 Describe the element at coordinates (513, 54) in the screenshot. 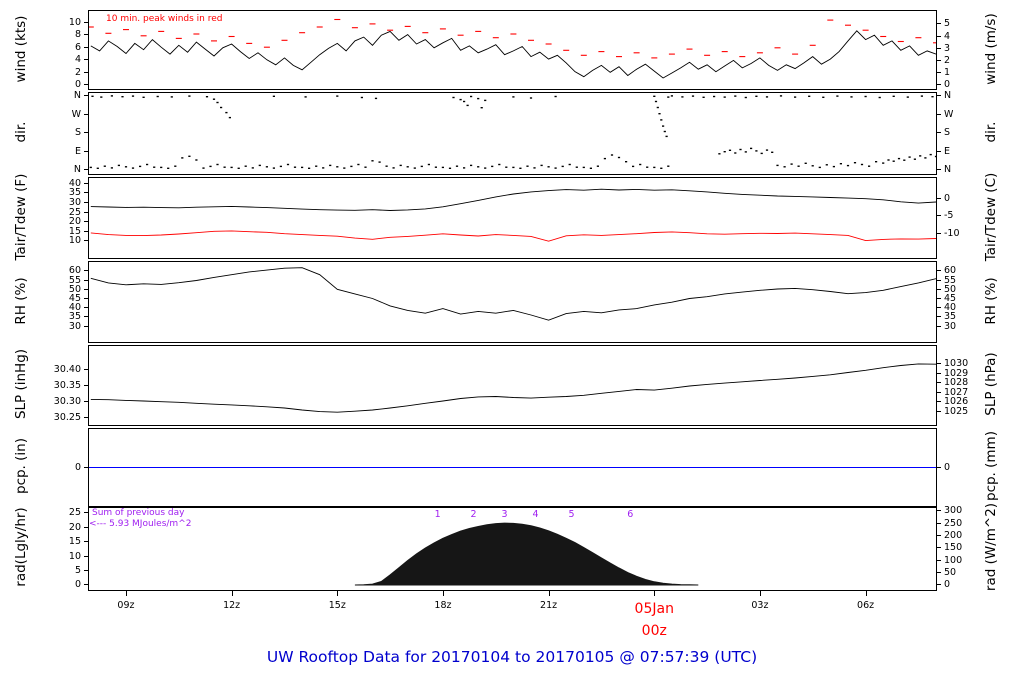

I see `series-wind_speed_kts` at that location.